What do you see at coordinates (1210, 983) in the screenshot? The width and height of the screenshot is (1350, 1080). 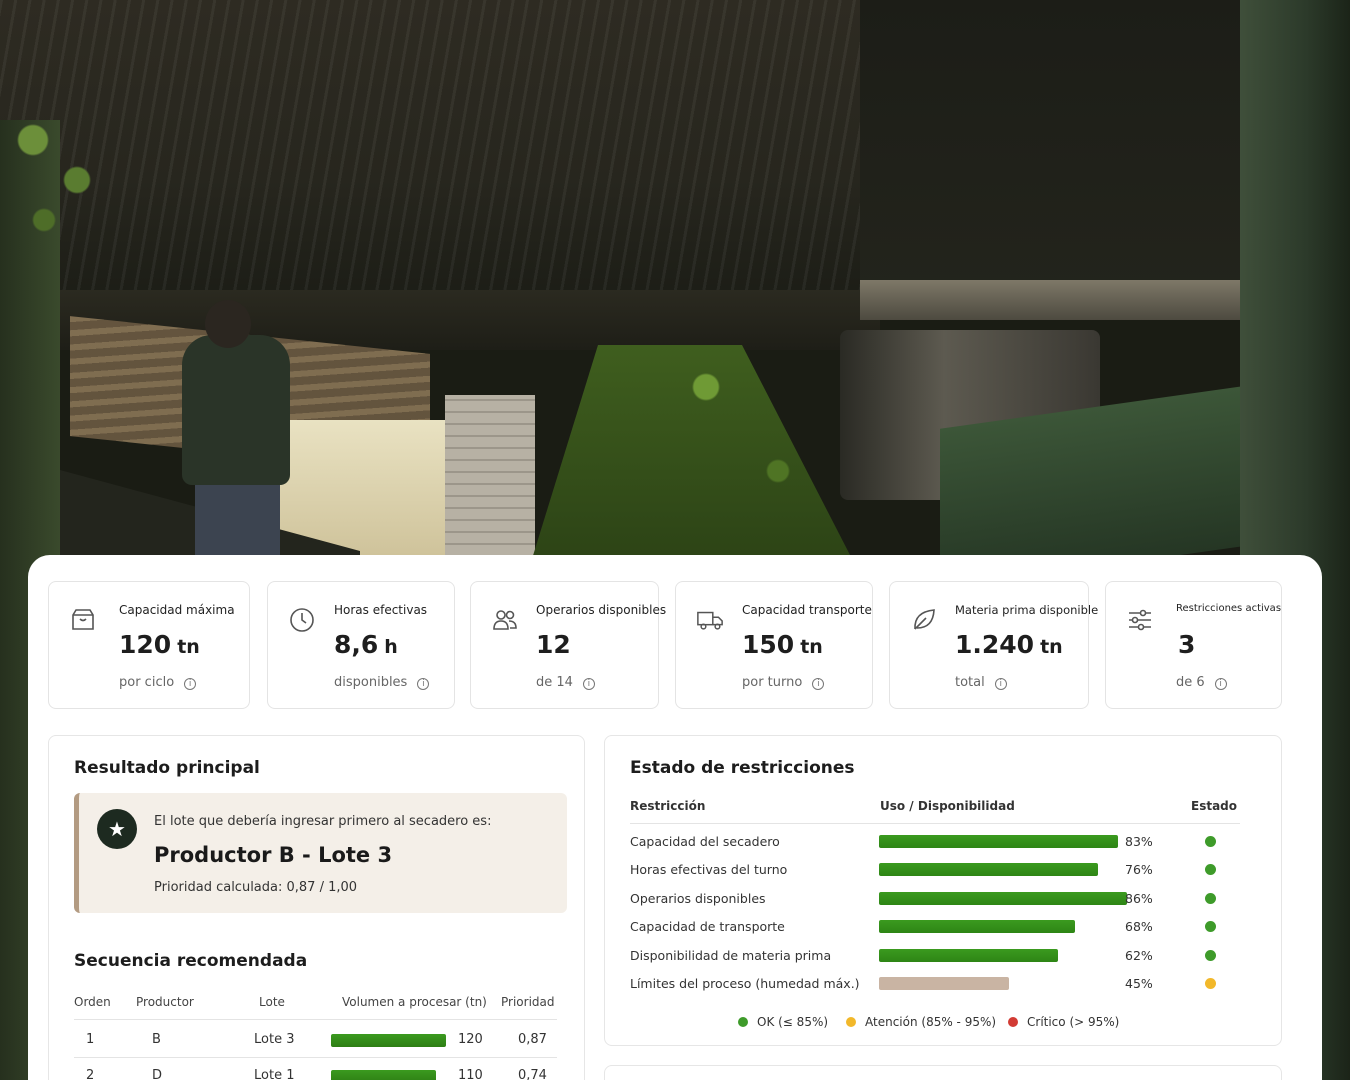 I see `status-dot-attention` at bounding box center [1210, 983].